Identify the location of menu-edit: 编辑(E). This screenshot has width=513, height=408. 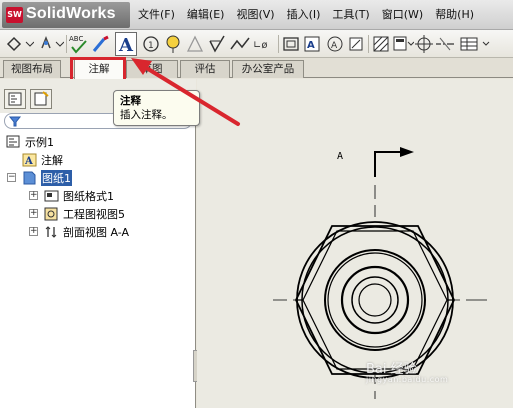
(206, 15).